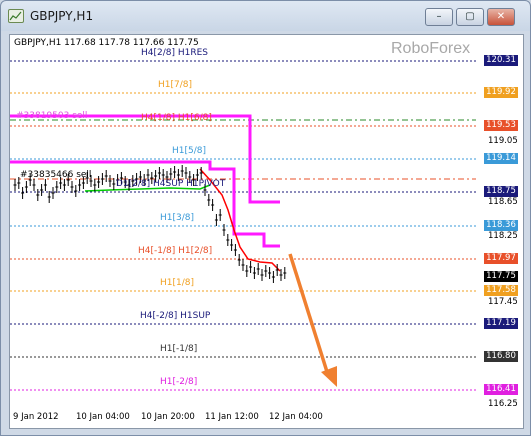  What do you see at coordinates (329, 376) in the screenshot?
I see `forecast-arrow-head` at bounding box center [329, 376].